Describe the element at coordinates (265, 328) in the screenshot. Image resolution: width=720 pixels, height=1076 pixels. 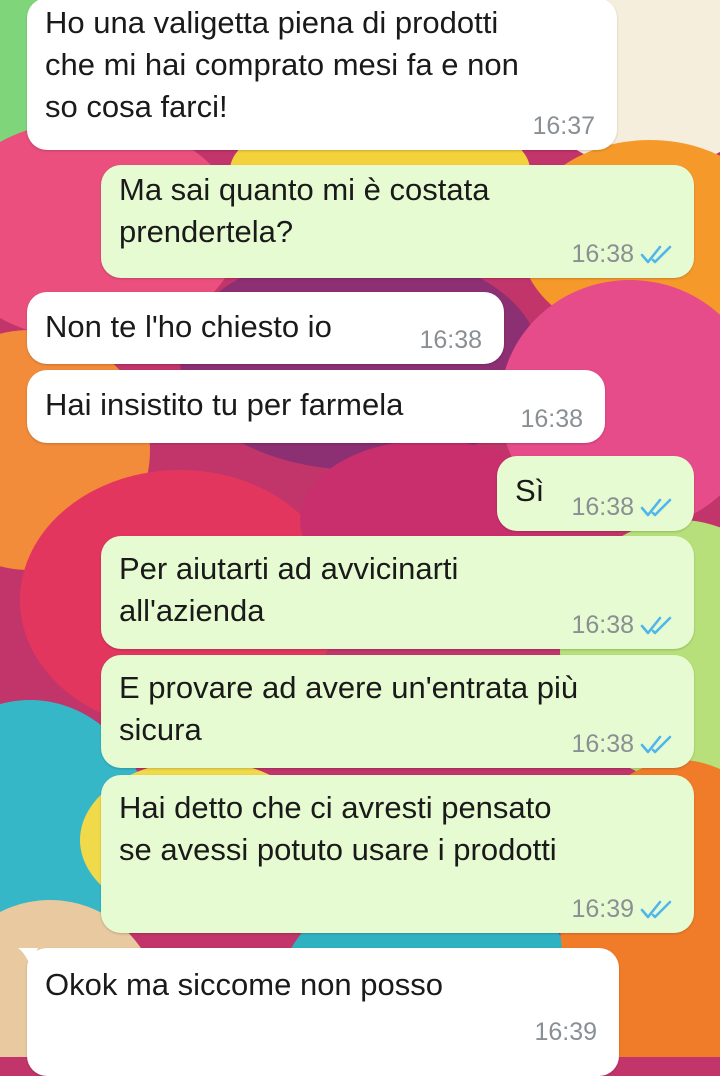
I see `message-incoming: Non te l'ho chiesto io 16:38` at that location.